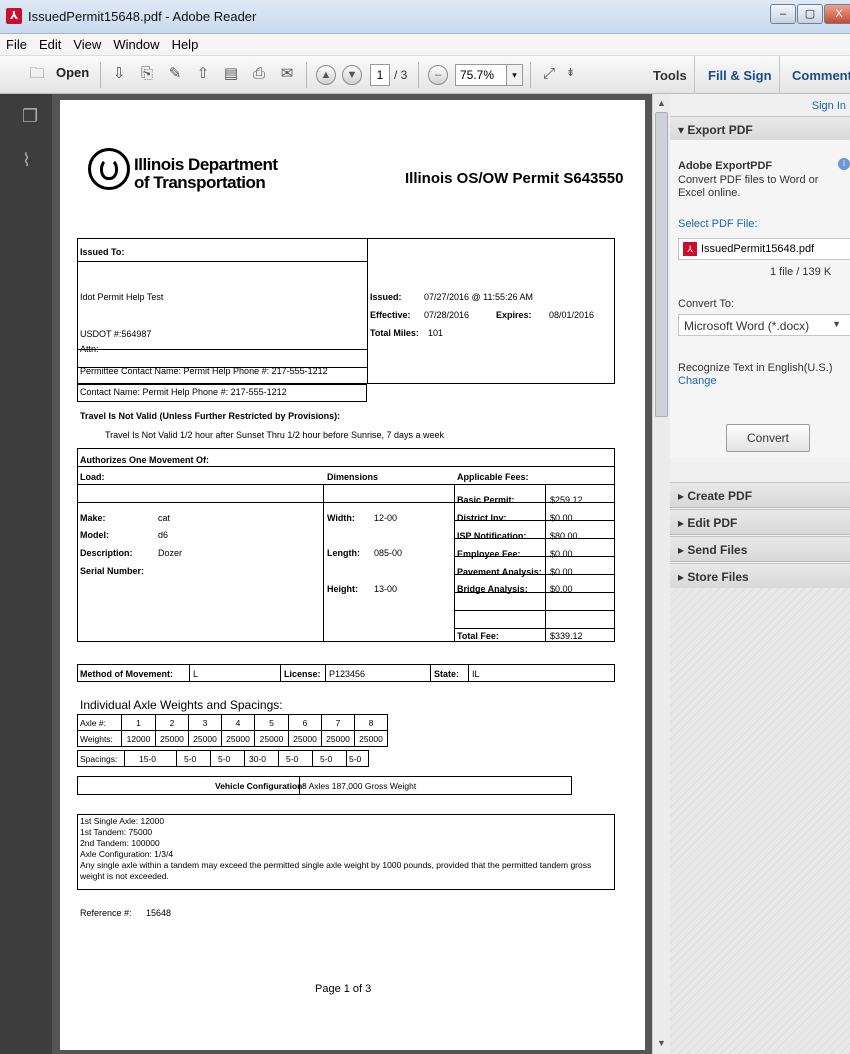 Image resolution: width=850 pixels, height=1054 pixels. Describe the element at coordinates (164, 518) in the screenshot. I see `load-make-value: cat` at that location.